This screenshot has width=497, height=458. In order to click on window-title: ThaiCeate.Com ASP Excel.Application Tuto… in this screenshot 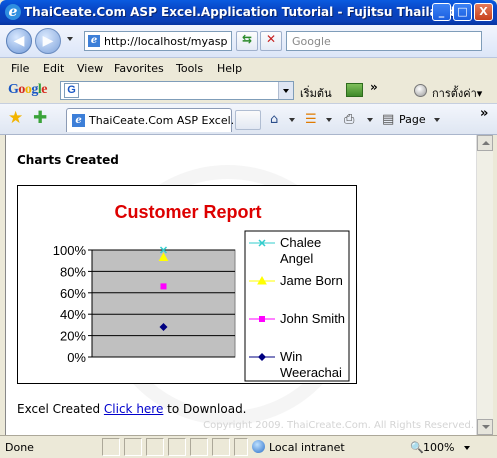, I will do `click(239, 12)`.